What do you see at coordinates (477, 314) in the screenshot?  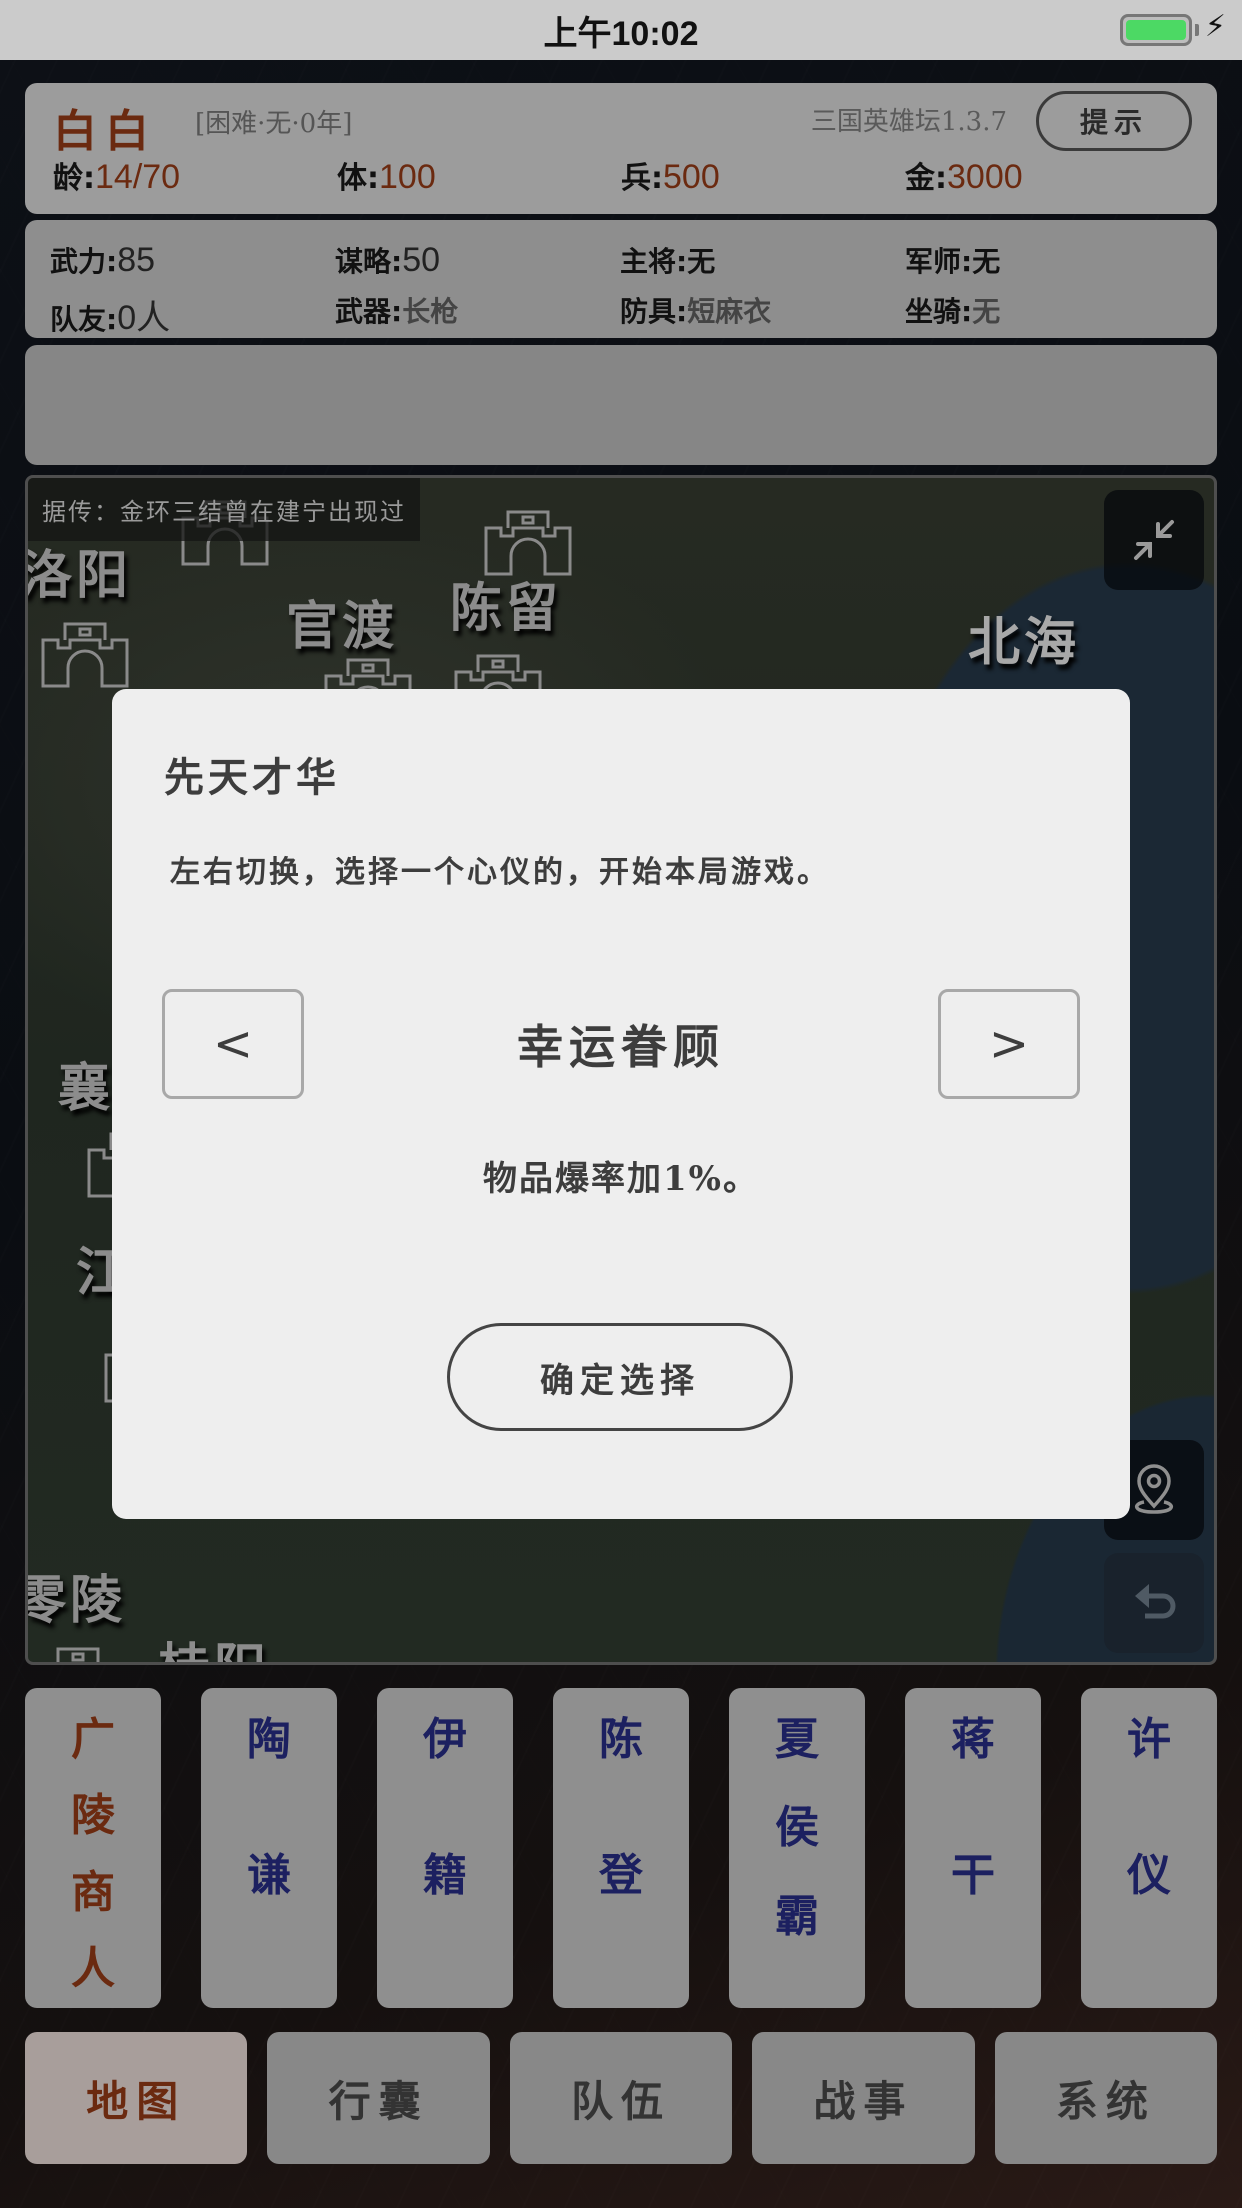 I see `attribute-item: 武器:长枪` at bounding box center [477, 314].